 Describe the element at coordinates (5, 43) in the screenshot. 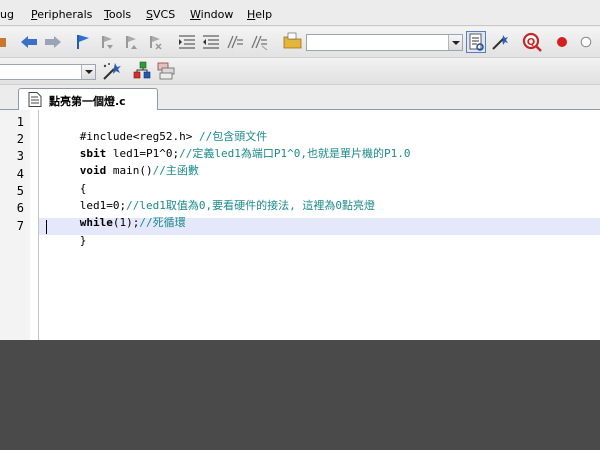

I see `toolbar-partial-icon` at that location.